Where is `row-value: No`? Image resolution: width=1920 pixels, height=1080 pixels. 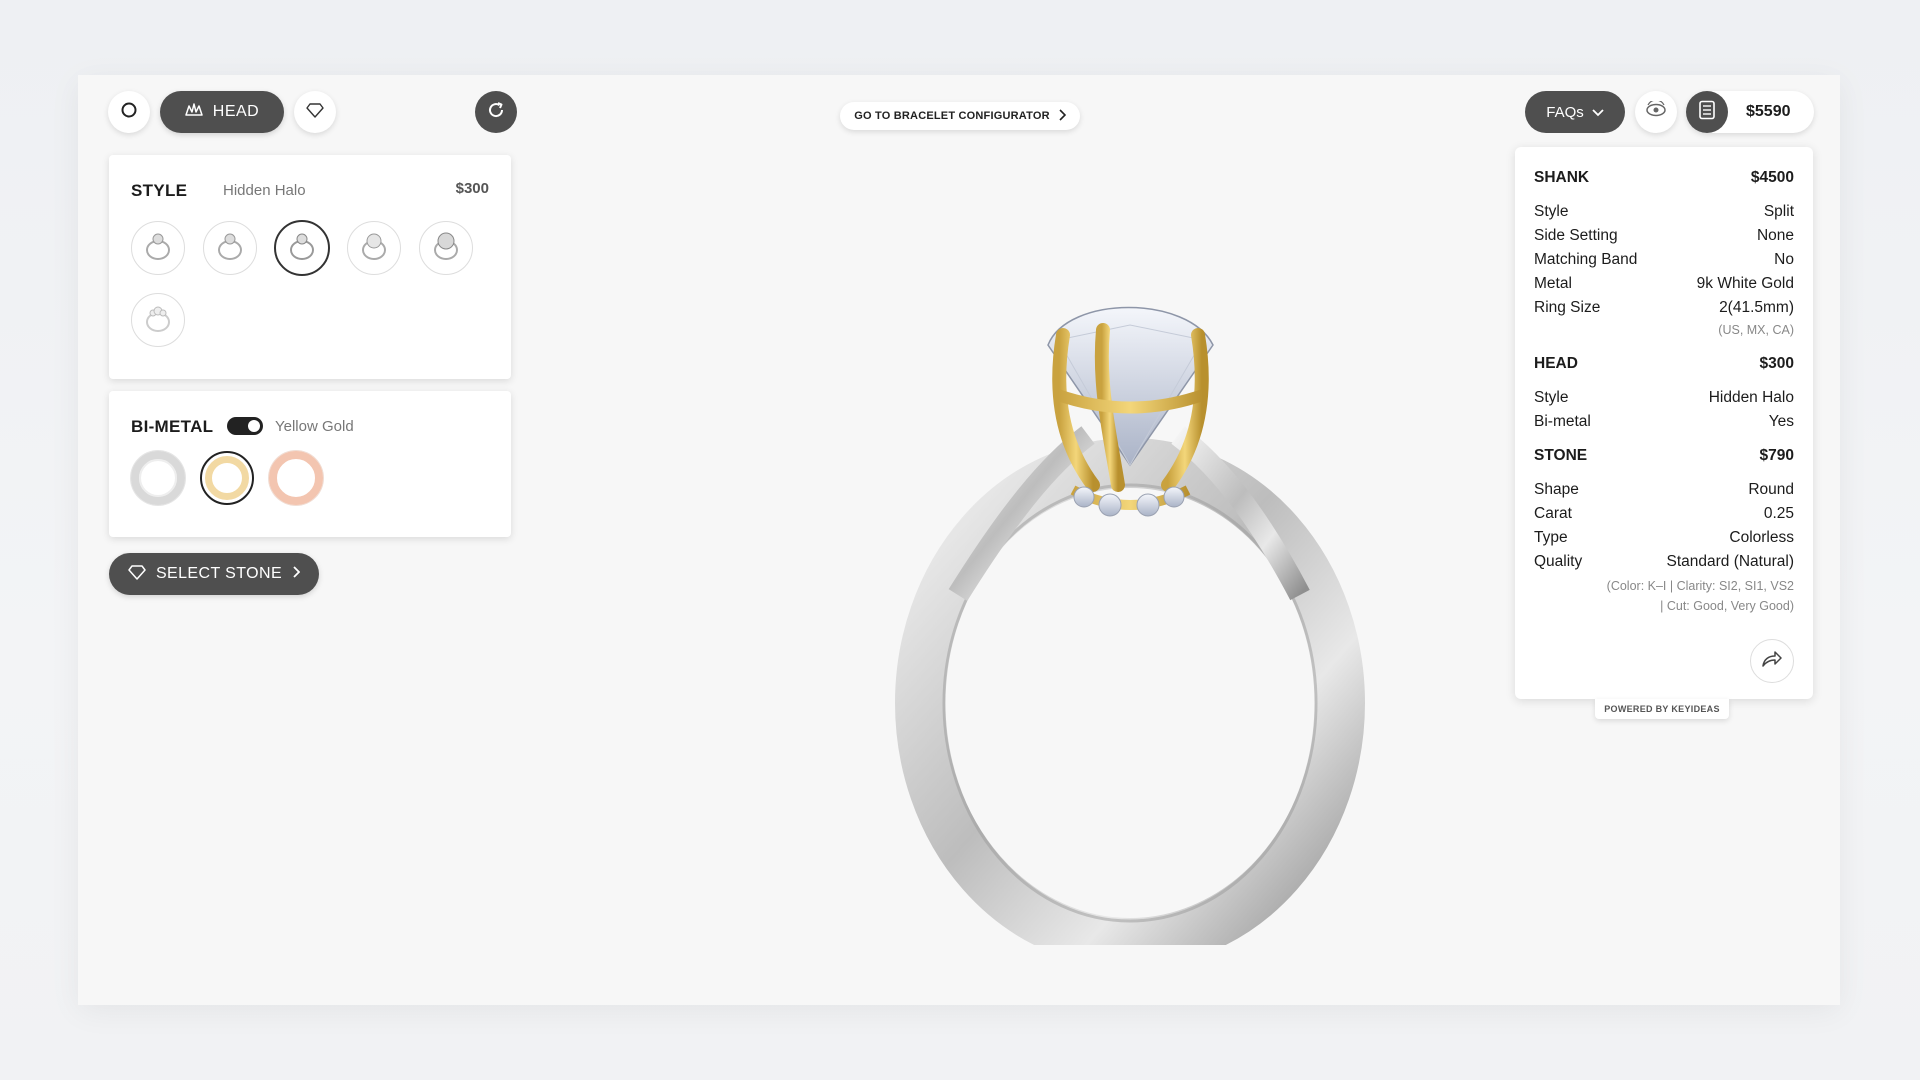
row-value: No is located at coordinates (1784, 259).